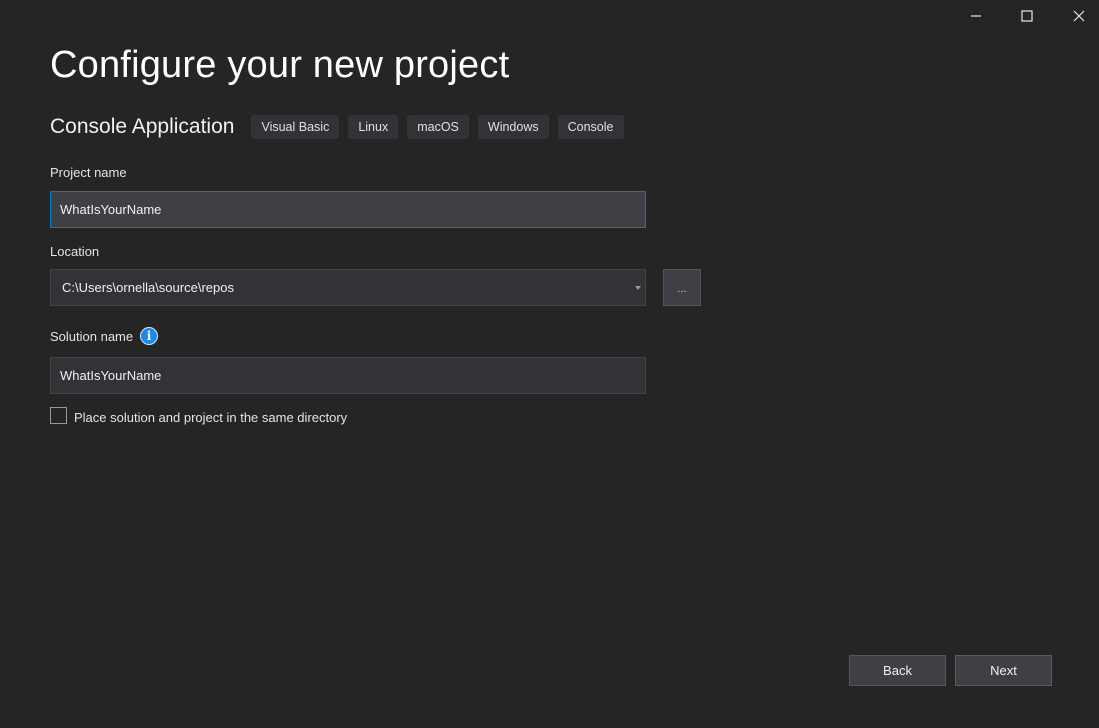 The image size is (1099, 728). I want to click on solution-name-label: Solution name, so click(92, 336).